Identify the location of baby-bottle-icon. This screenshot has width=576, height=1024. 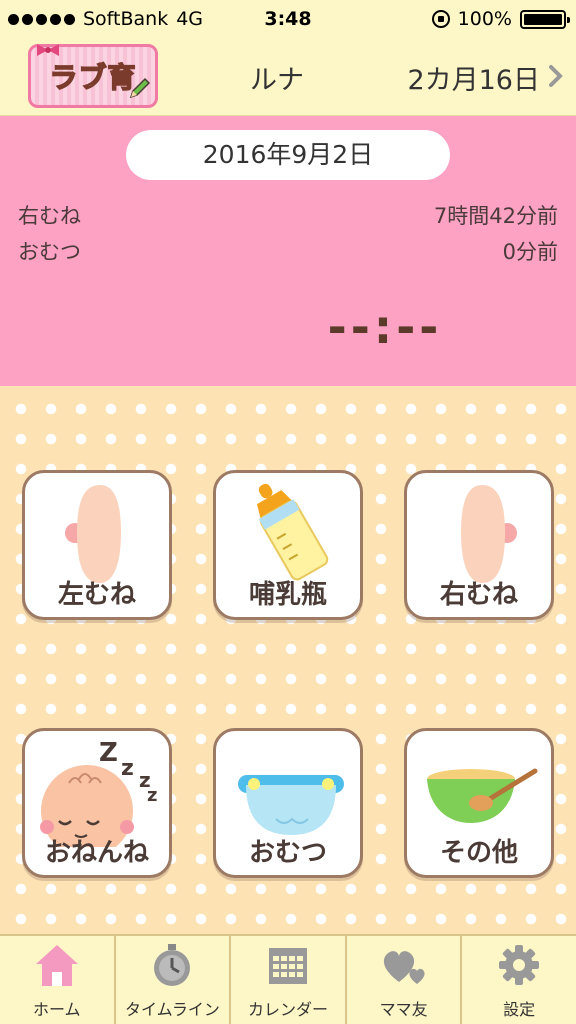
(293, 532).